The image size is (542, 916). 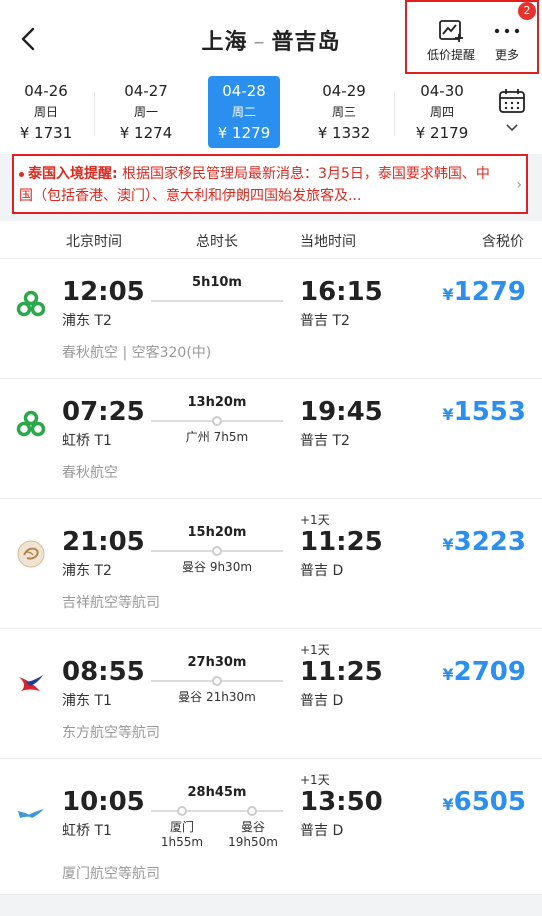 I want to click on flight-price: ¥2709, so click(x=484, y=672).